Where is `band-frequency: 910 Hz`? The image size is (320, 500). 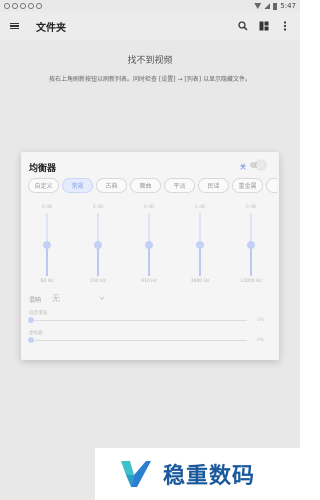
band-frequency: 910 Hz is located at coordinates (149, 281).